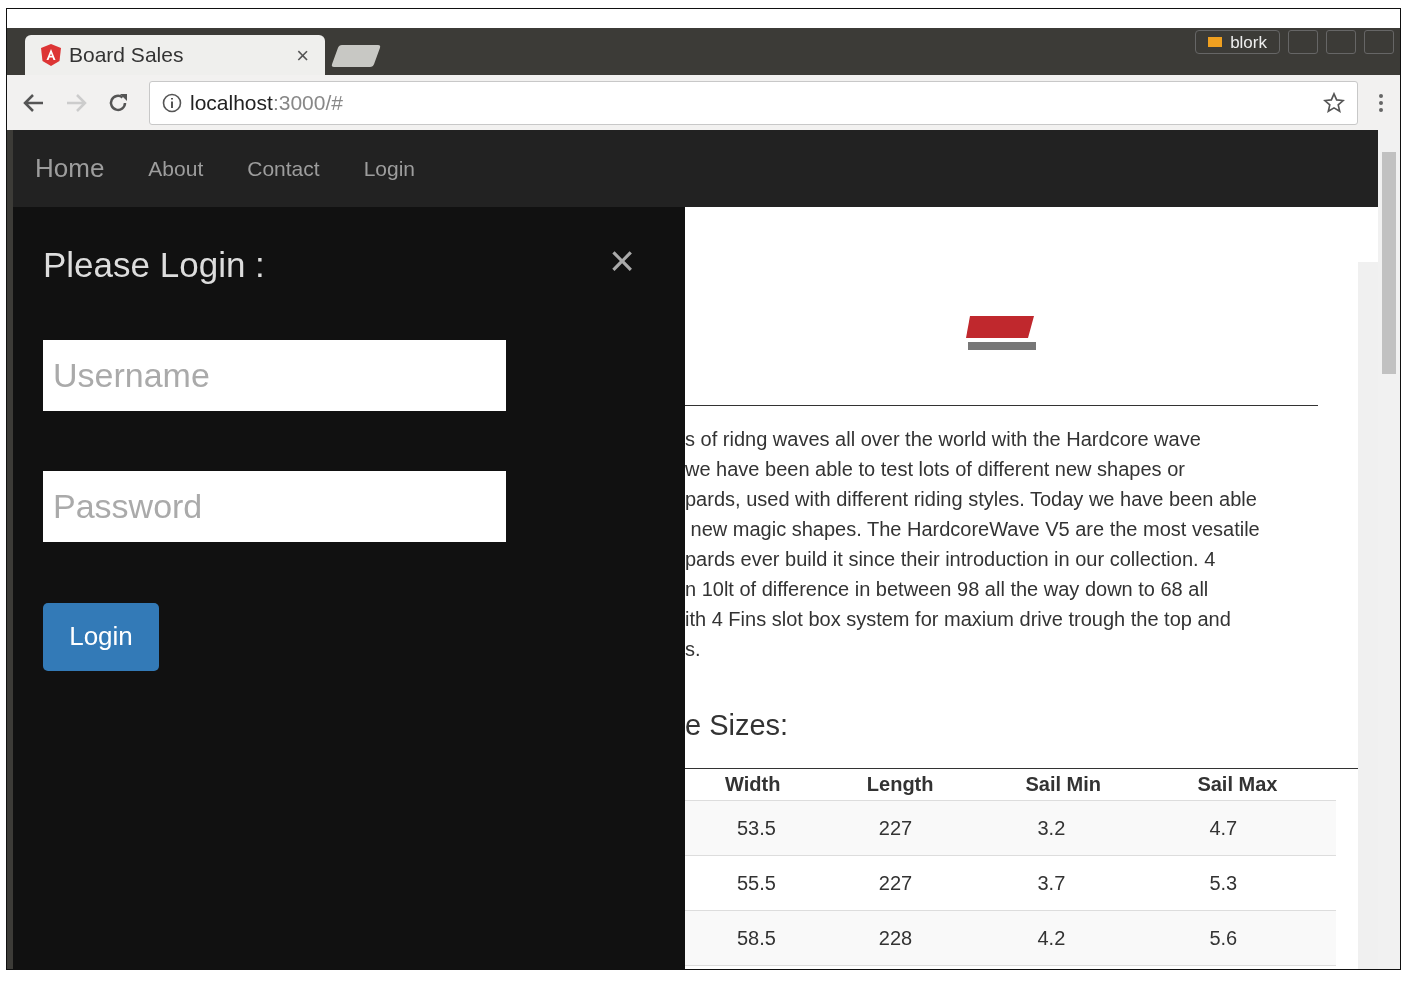 The image size is (1405, 984). I want to click on table-cell: 228, so click(906, 938).